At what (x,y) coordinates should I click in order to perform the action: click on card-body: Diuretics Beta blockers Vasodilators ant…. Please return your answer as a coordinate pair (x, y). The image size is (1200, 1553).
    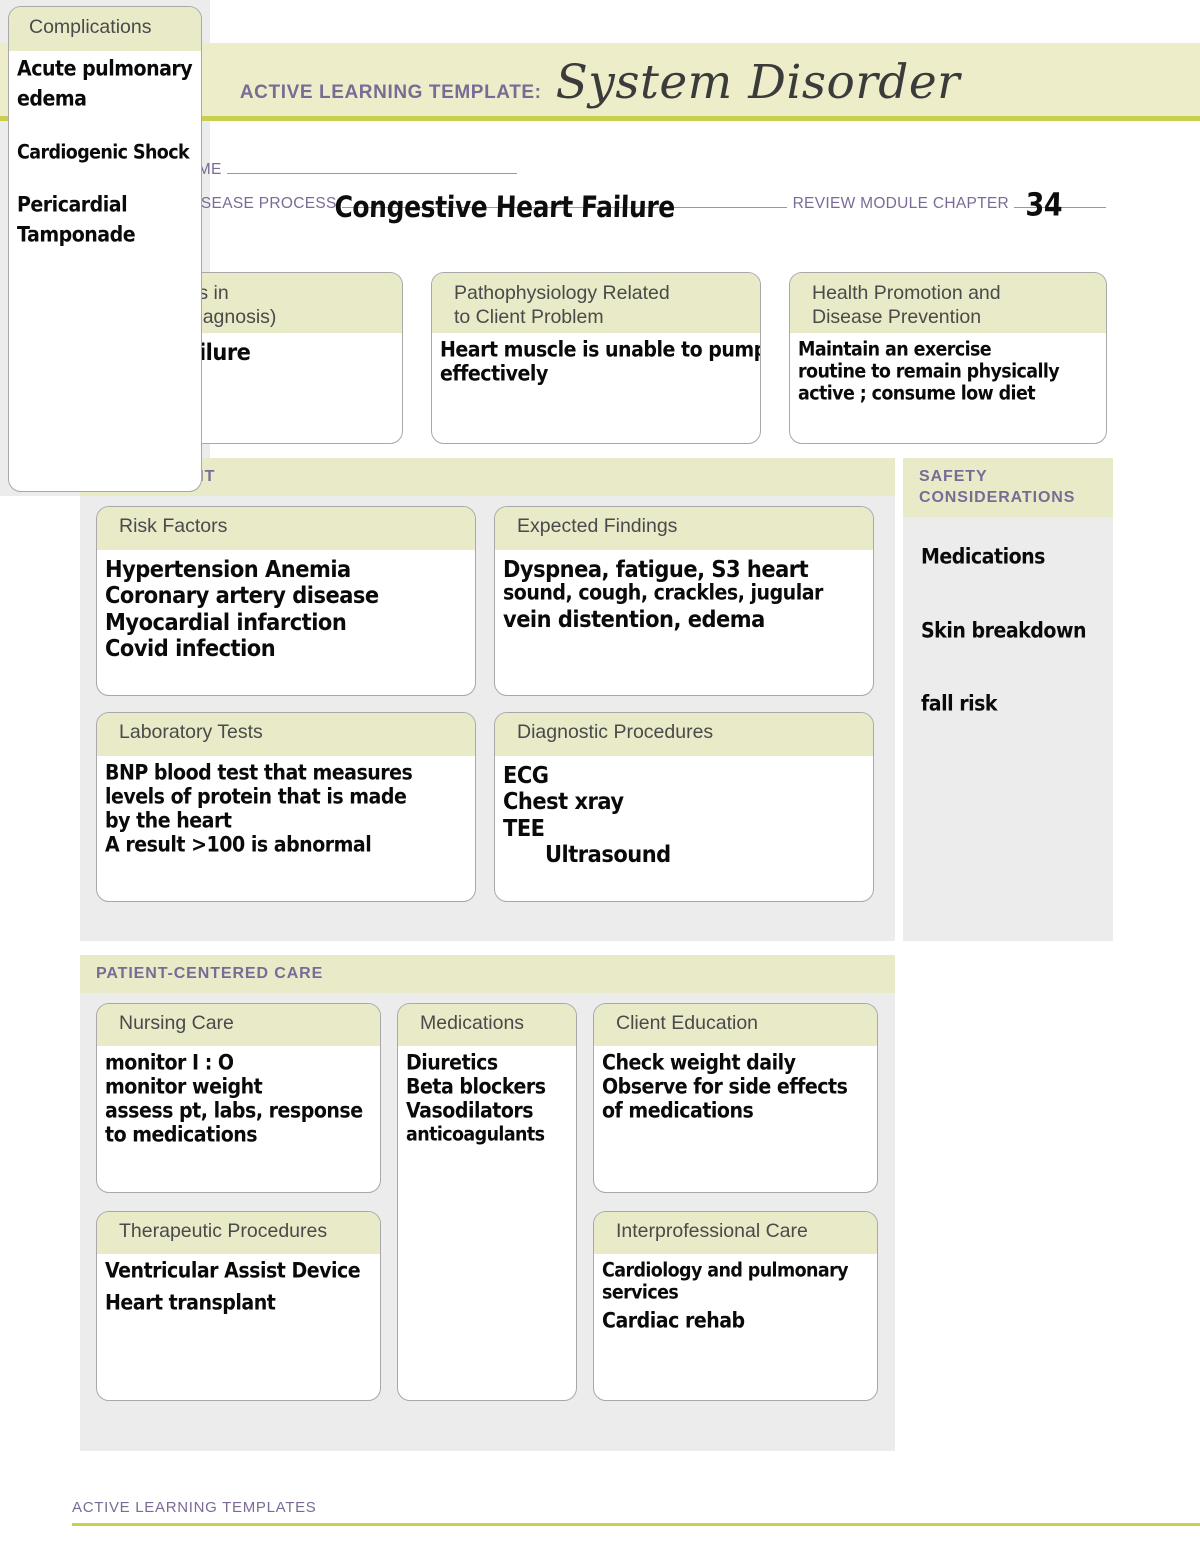
    Looking at the image, I should click on (487, 1098).